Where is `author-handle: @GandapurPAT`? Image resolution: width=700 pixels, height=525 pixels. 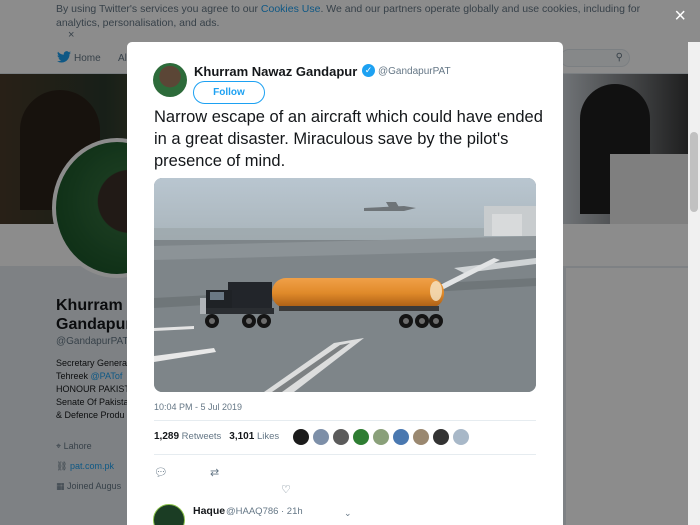
author-handle: @GandapurPAT is located at coordinates (414, 71).